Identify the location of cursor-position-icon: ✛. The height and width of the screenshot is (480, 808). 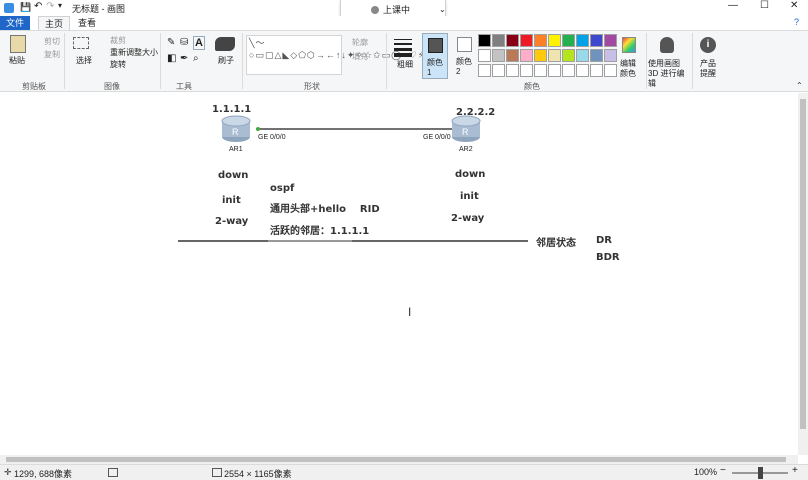
(8, 472).